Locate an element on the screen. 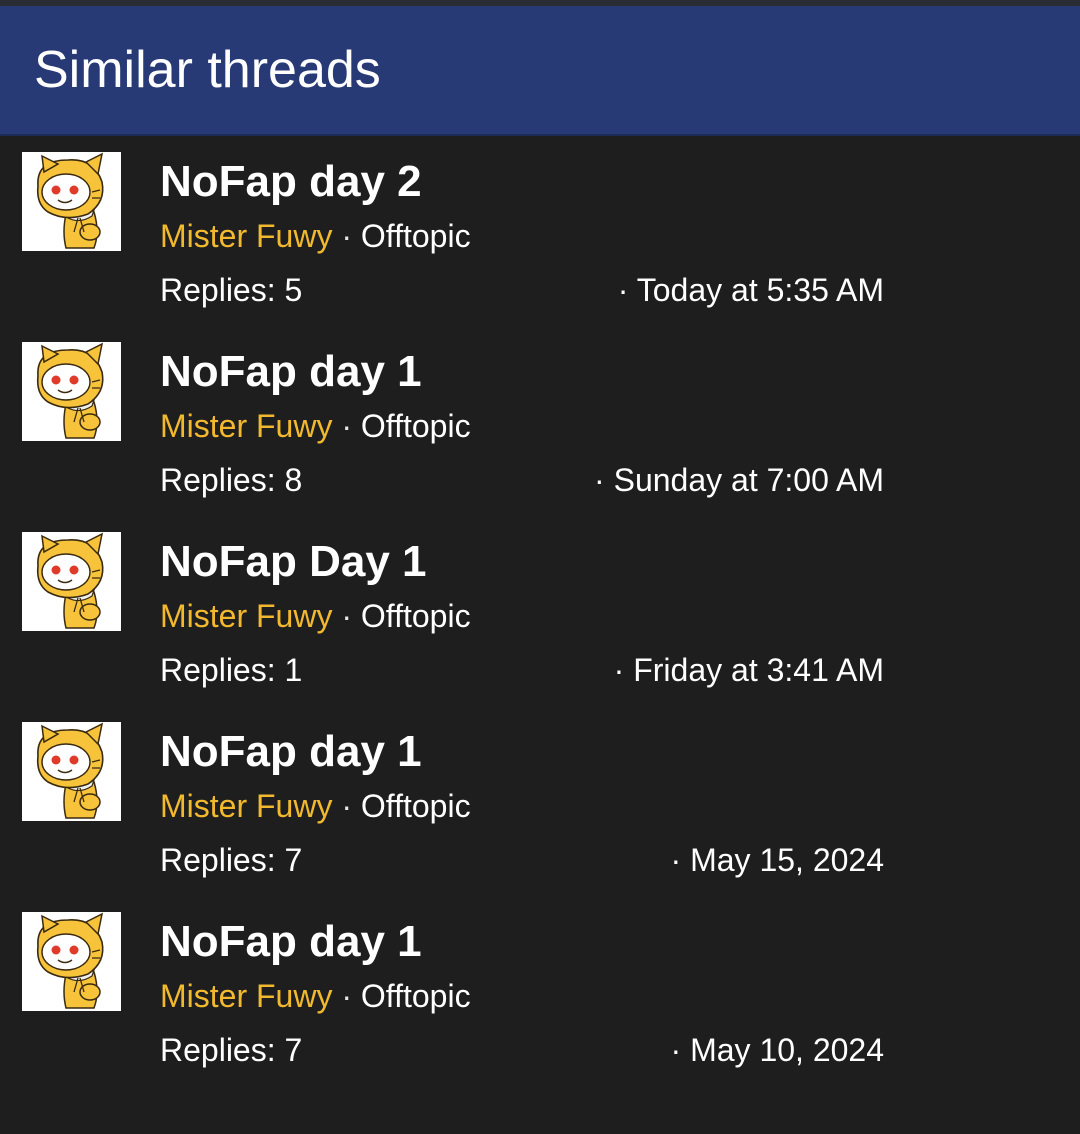 The image size is (1080, 1134). thread-date-link: · Friday at 3:41 AM is located at coordinates (749, 670).